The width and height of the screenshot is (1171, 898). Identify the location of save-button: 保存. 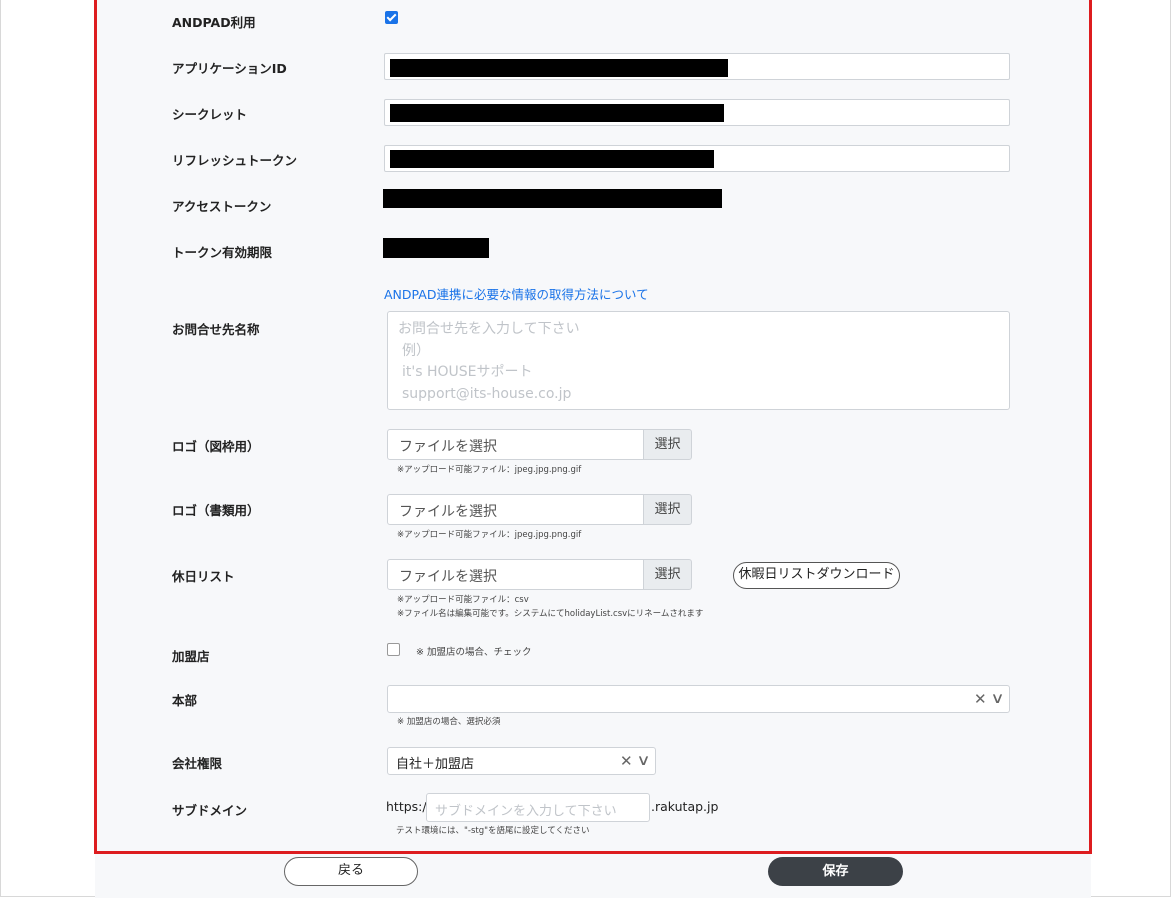
(835, 871).